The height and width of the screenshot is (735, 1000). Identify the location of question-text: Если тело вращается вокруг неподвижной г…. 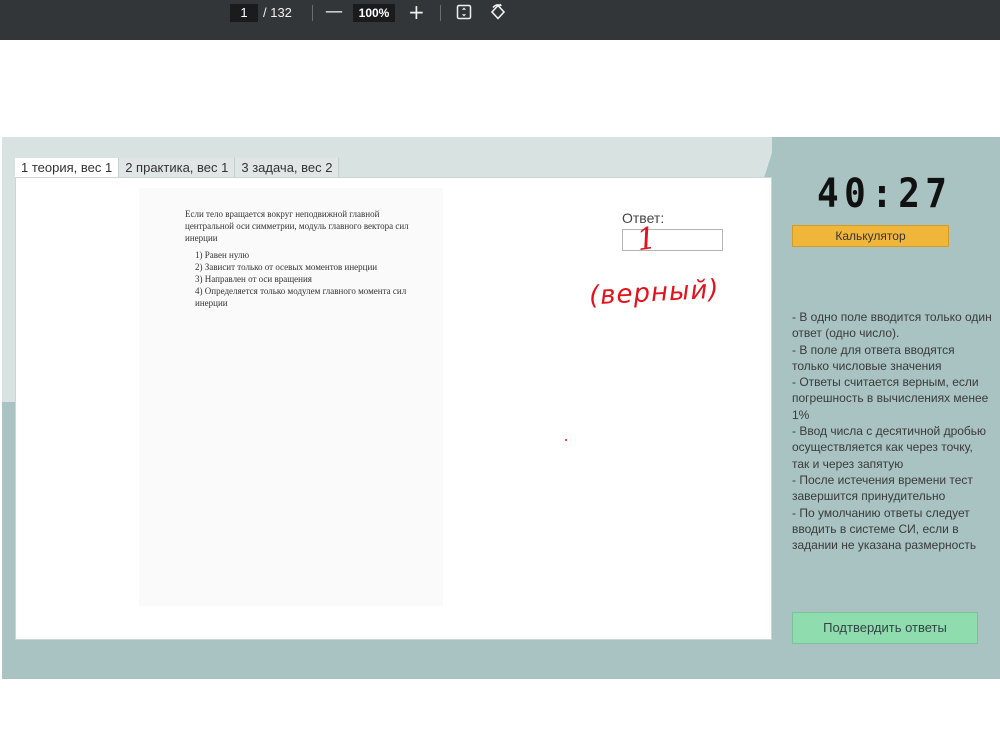
(297, 226).